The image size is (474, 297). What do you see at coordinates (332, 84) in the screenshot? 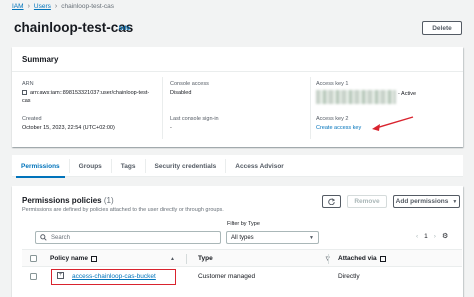
I see `access-key-1-label: Access key 1` at bounding box center [332, 84].